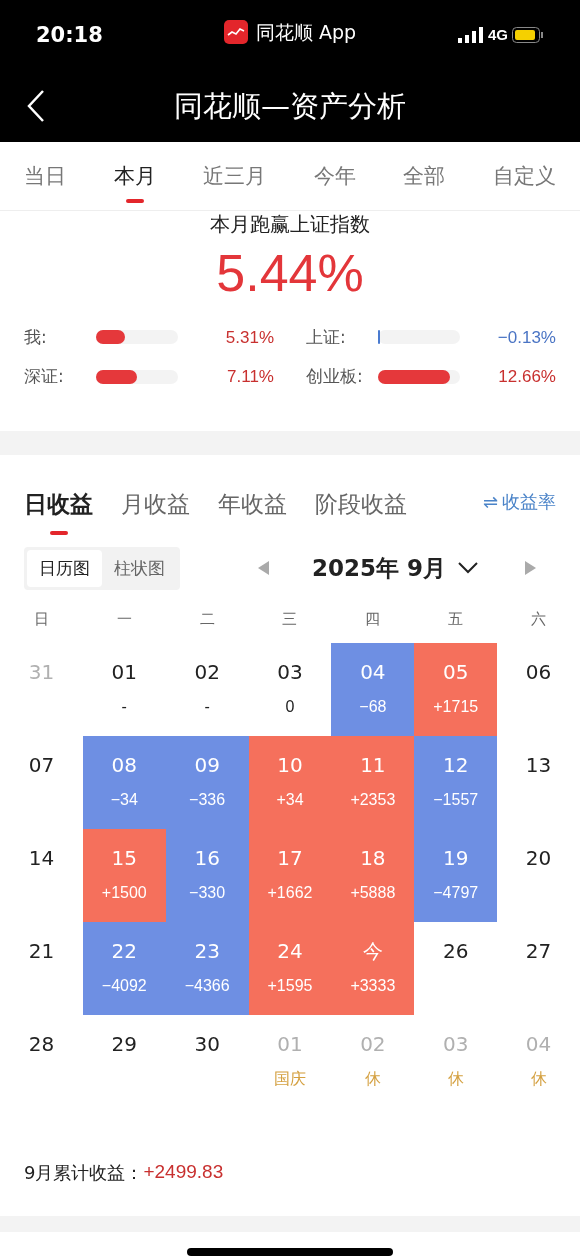 The image size is (580, 1256). I want to click on summary-heading: 本月跑赢上证指数, so click(290, 224).